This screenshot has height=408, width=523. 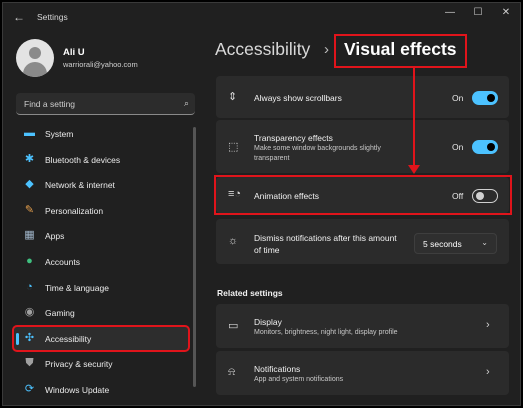 What do you see at coordinates (250, 293) in the screenshot?
I see `related-settings-heading: Related settings` at bounding box center [250, 293].